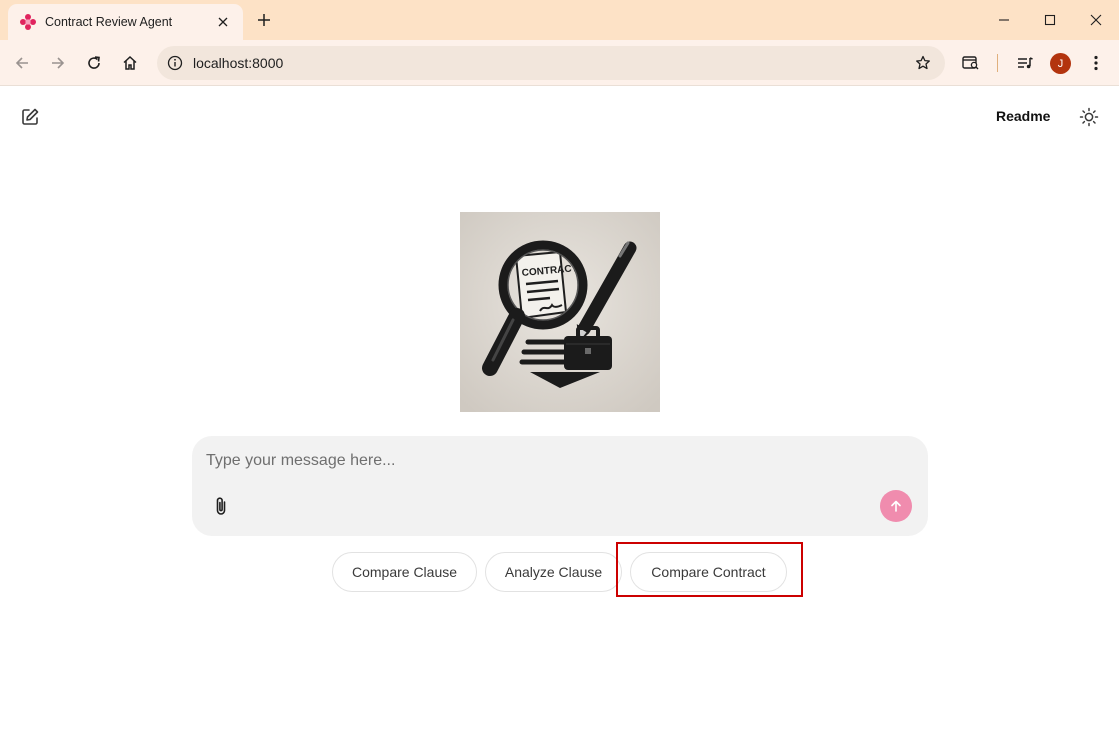 The image size is (1119, 733). I want to click on minimize-icon, so click(1004, 20).